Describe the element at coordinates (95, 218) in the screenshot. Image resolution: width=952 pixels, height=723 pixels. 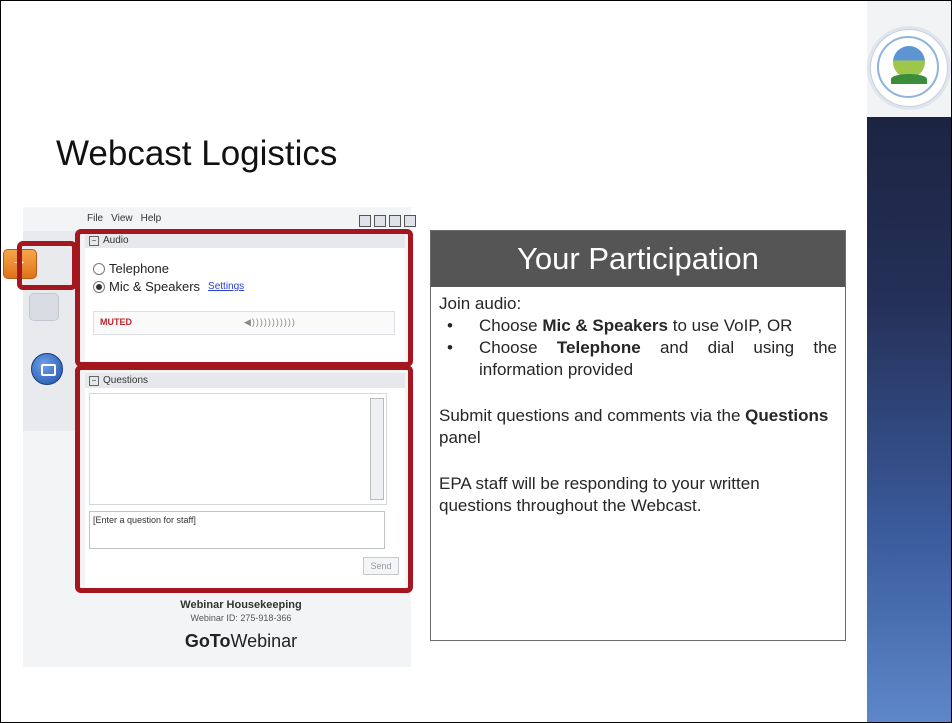
I see `menu-file: File` at that location.